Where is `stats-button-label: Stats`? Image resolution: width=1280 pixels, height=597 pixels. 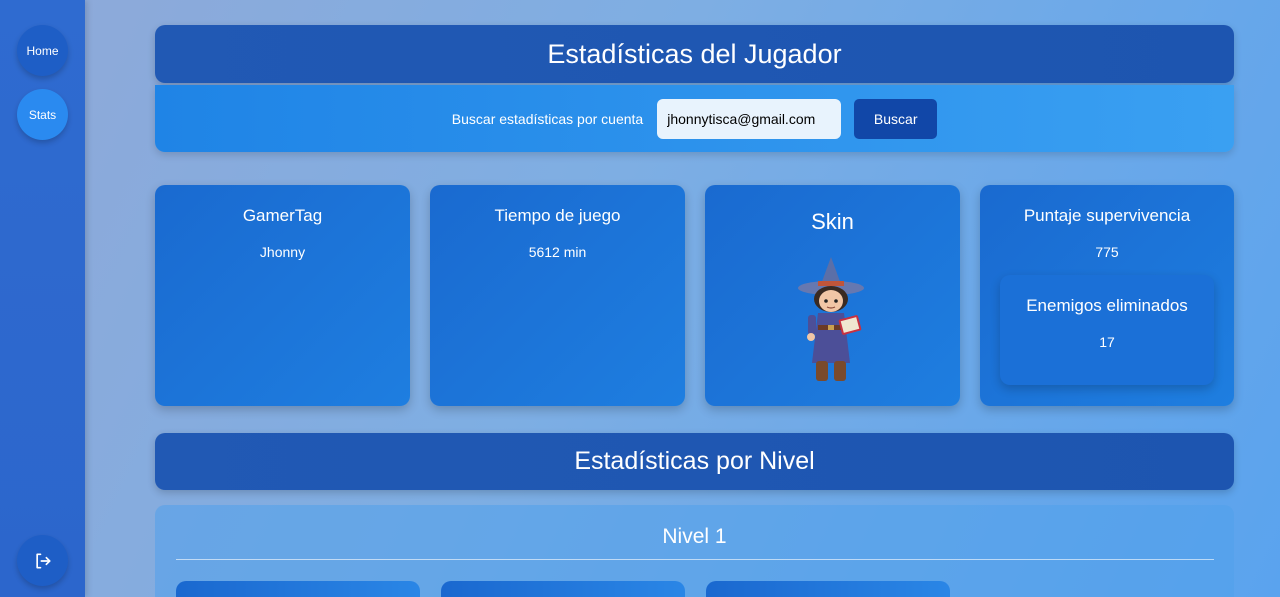
stats-button-label: Stats is located at coordinates (42, 114).